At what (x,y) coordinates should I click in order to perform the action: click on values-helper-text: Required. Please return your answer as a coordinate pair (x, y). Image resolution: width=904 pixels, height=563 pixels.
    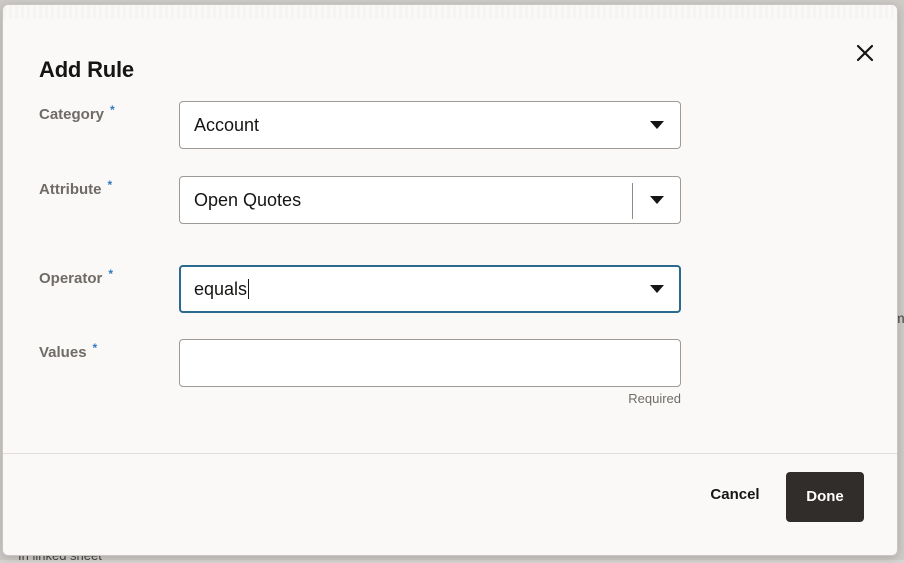
    Looking at the image, I should click on (654, 398).